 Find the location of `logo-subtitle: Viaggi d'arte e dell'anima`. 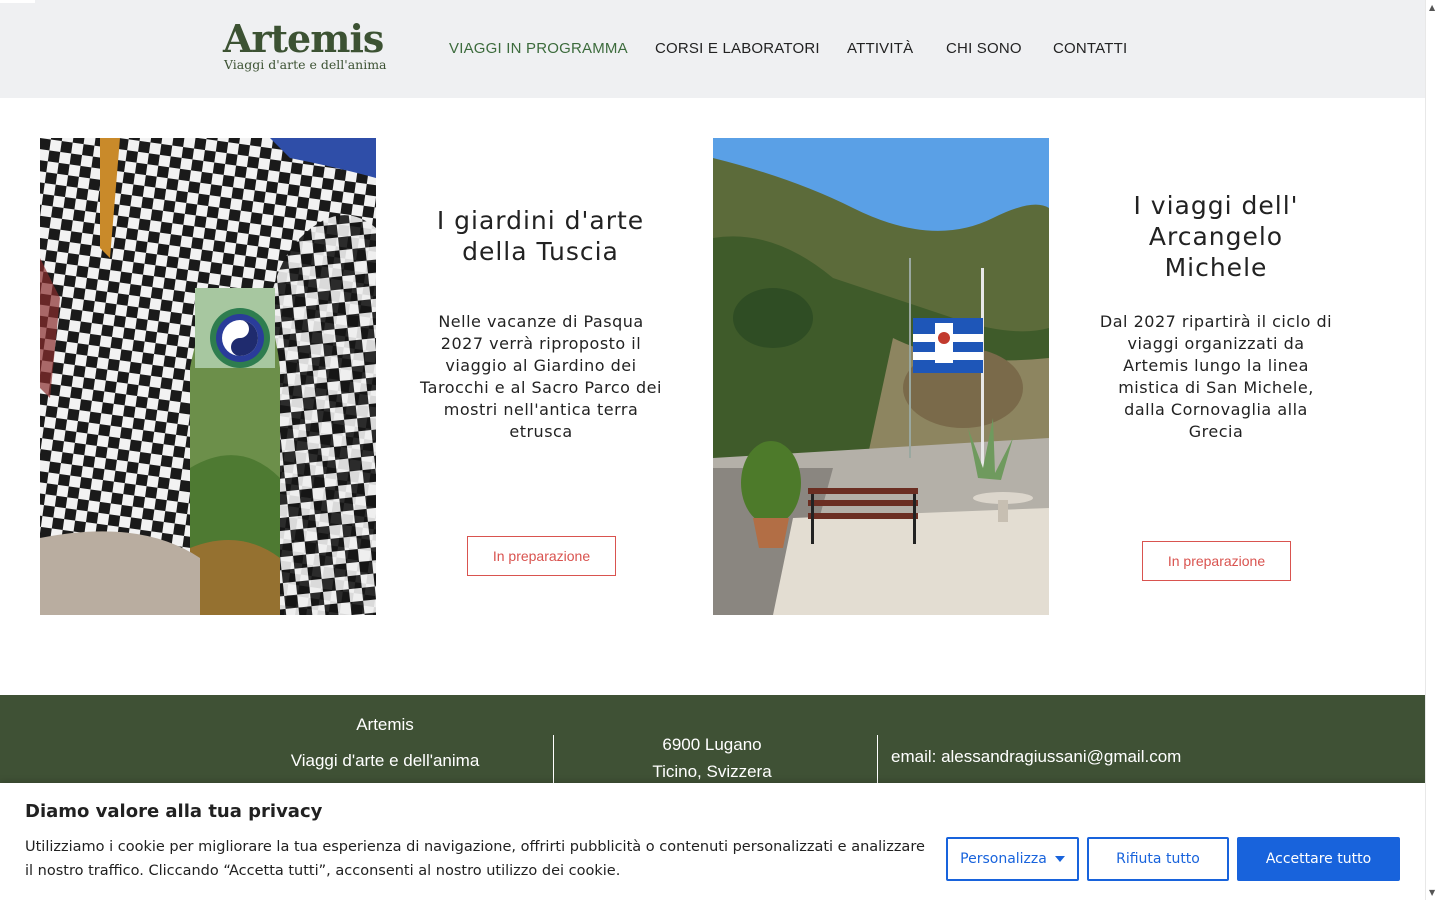

logo-subtitle: Viaggi d'arte e dell'anima is located at coordinates (305, 64).